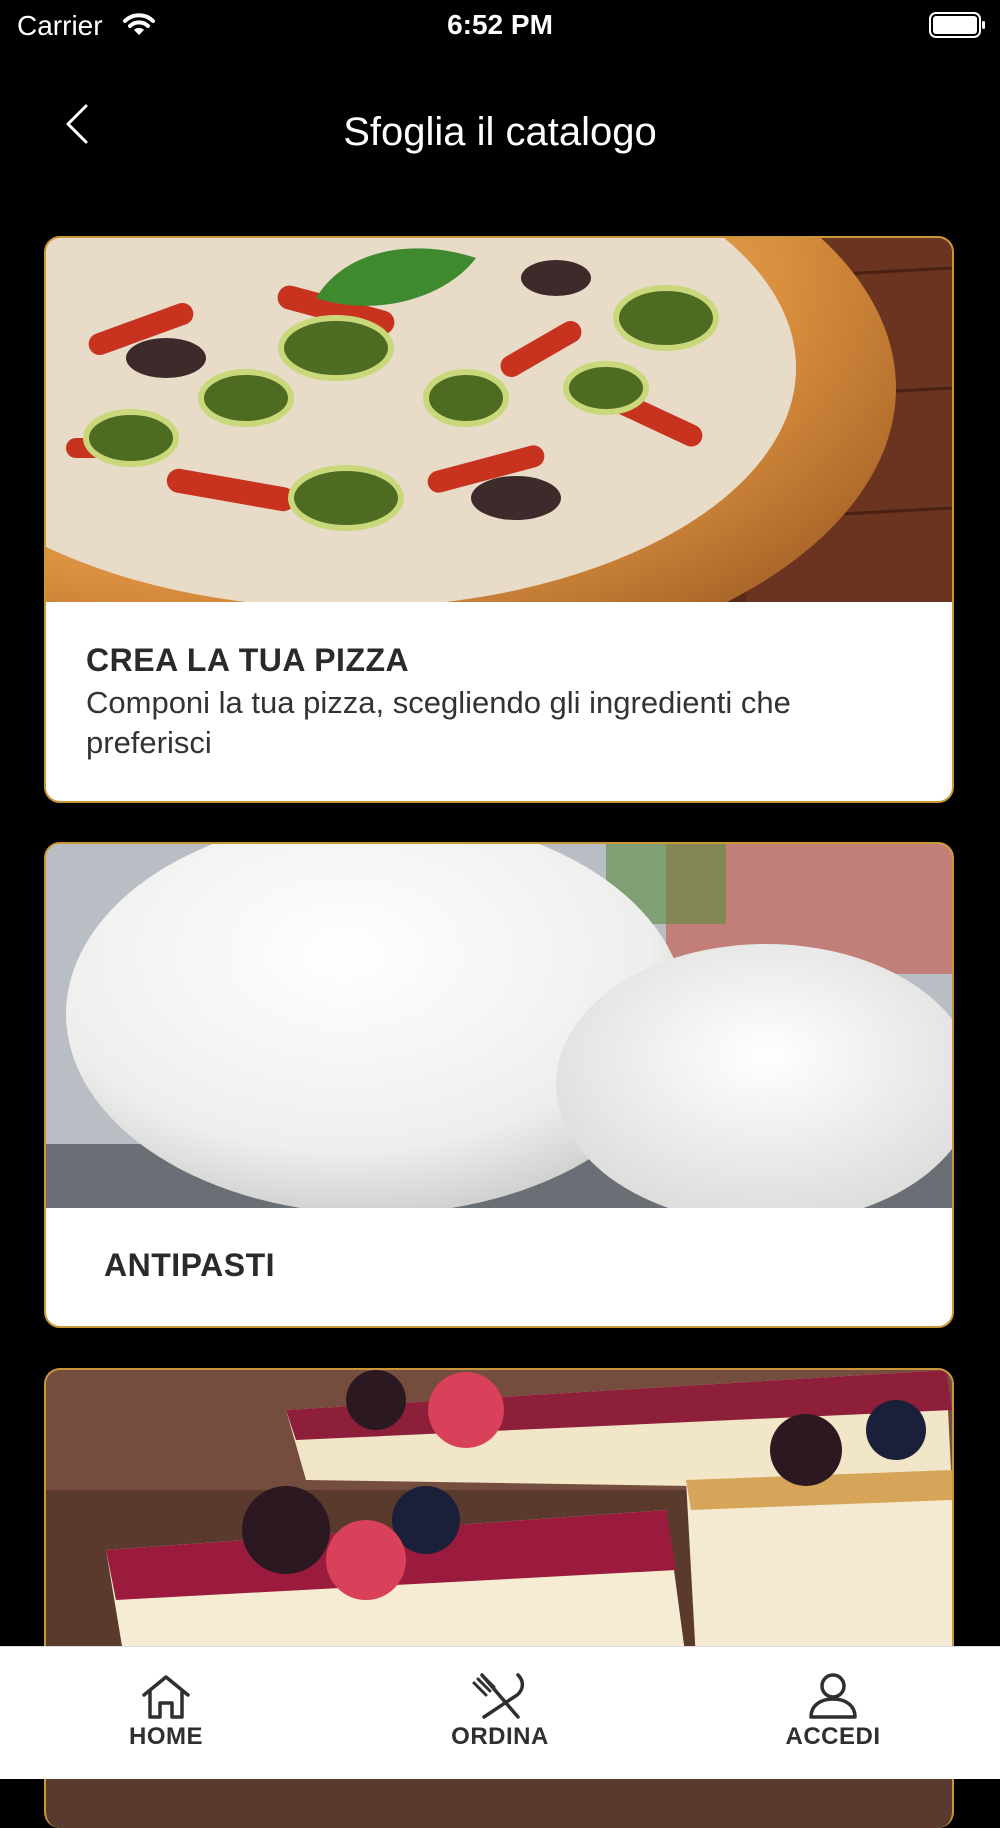 The width and height of the screenshot is (1000, 1828). Describe the element at coordinates (166, 1697) in the screenshot. I see `home-icon` at that location.